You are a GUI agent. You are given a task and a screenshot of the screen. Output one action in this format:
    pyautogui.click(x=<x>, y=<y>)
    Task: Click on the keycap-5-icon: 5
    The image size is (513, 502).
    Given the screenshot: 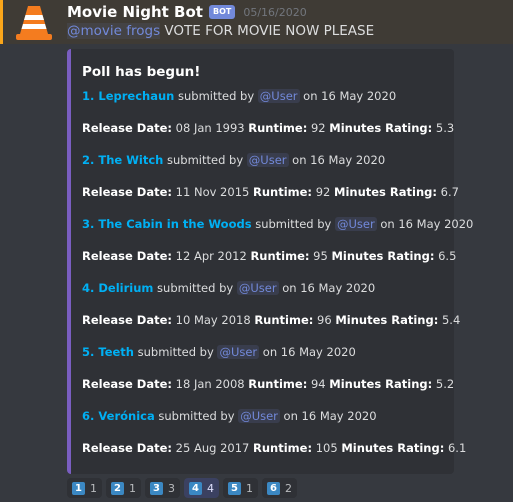 What is the action you would take?
    pyautogui.click(x=234, y=488)
    